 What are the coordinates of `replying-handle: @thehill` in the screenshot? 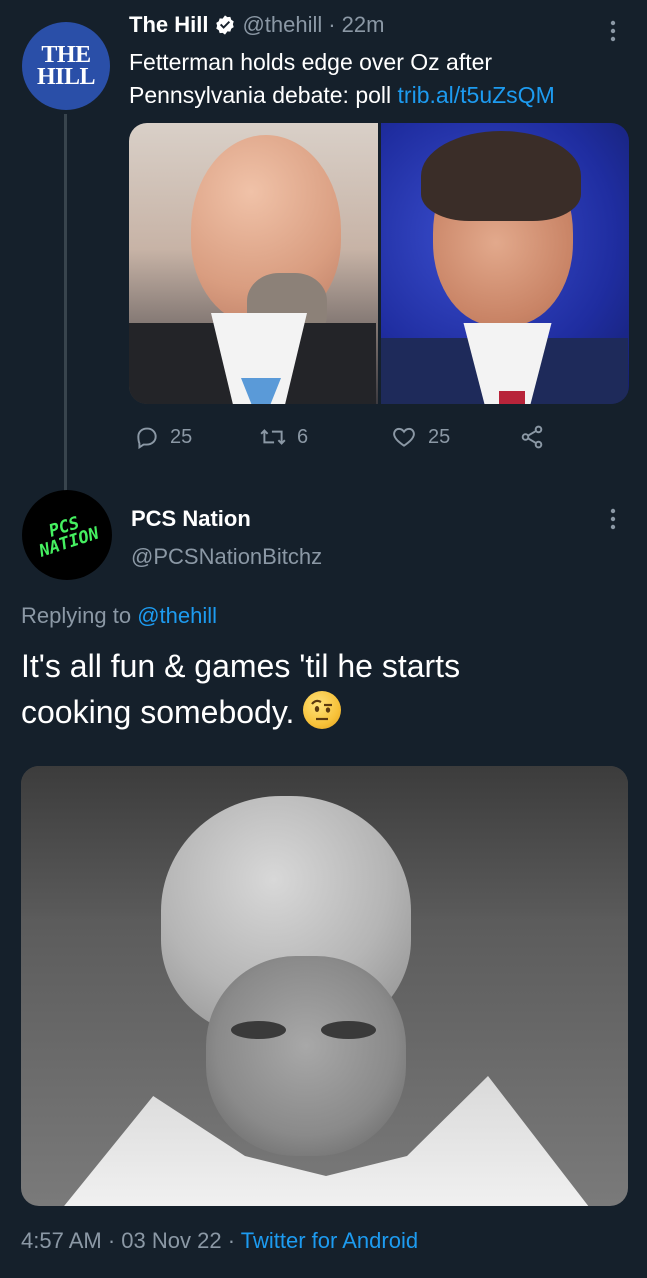 It's located at (177, 615).